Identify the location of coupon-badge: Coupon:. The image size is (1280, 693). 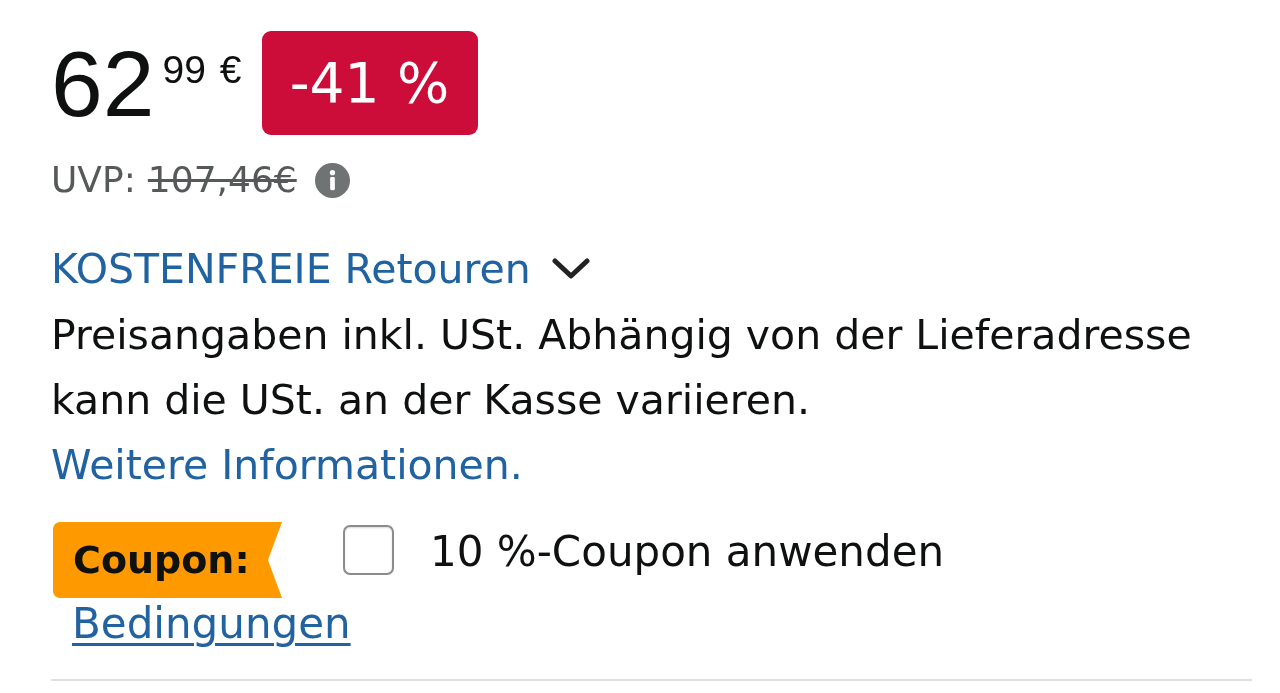
(167, 560).